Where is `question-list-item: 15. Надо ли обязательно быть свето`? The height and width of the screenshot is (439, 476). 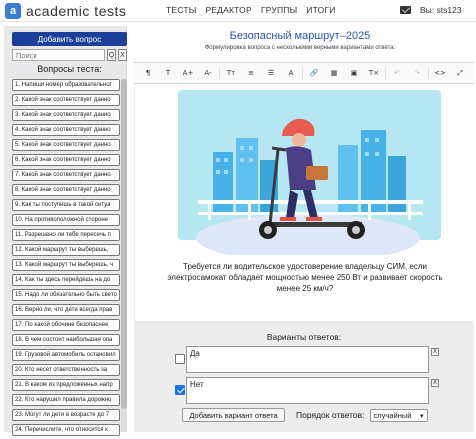 question-list-item: 15. Надо ли обязательно быть свето is located at coordinates (66, 295).